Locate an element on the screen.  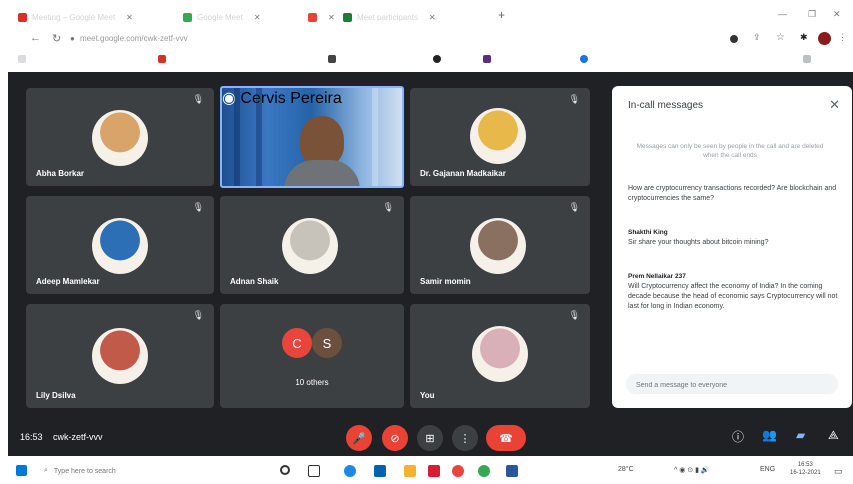
browser-tab: Google Meet ✕ is located at coordinates (222, 17).